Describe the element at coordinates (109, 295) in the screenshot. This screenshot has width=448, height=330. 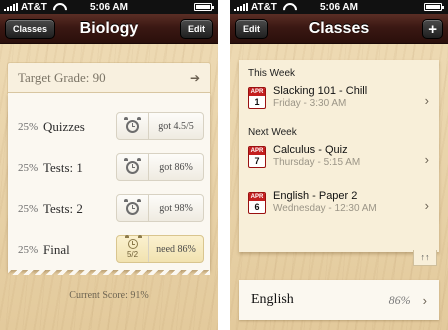
I see `current-score: Current Score: 91%` at that location.